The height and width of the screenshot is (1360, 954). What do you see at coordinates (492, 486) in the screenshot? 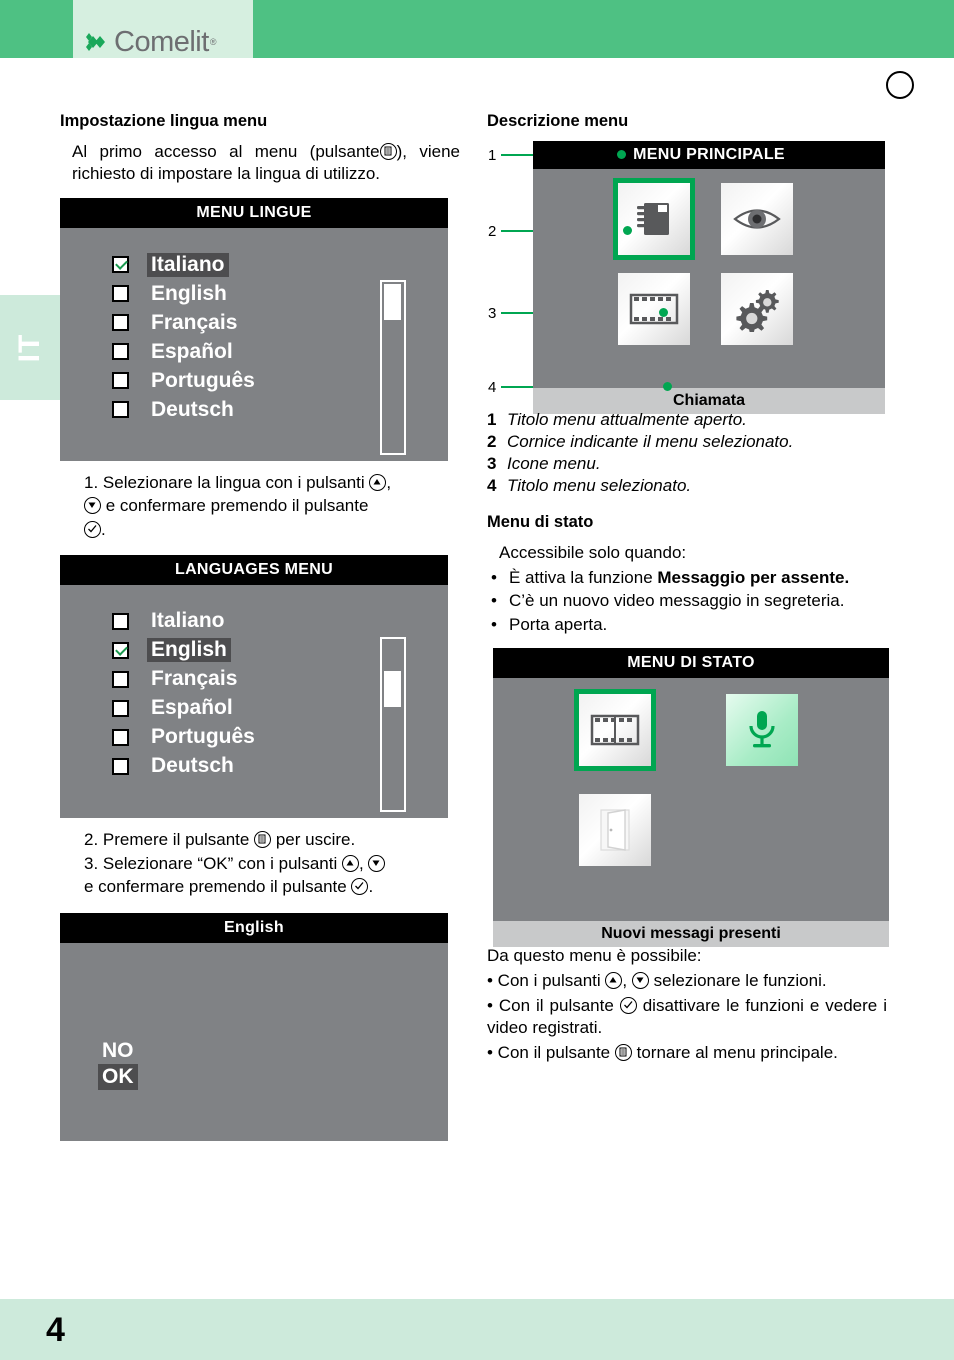
I see `legend-number: 4` at bounding box center [492, 486].